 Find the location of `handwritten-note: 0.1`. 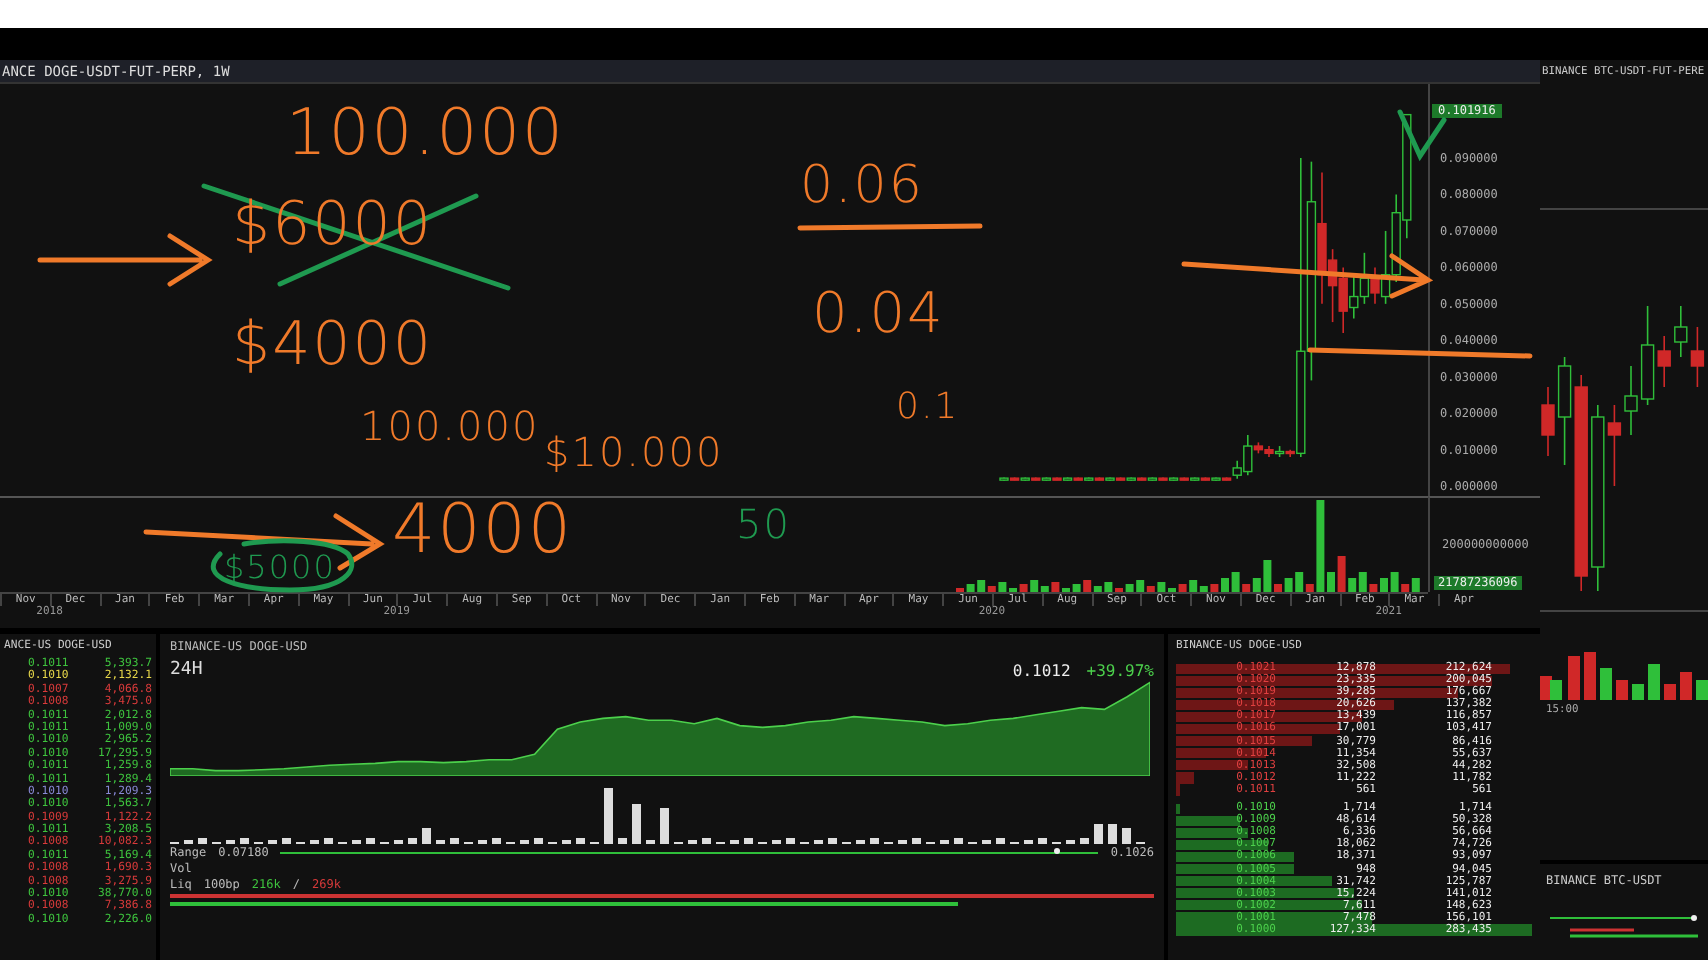

handwritten-note: 0.1 is located at coordinates (928, 408).